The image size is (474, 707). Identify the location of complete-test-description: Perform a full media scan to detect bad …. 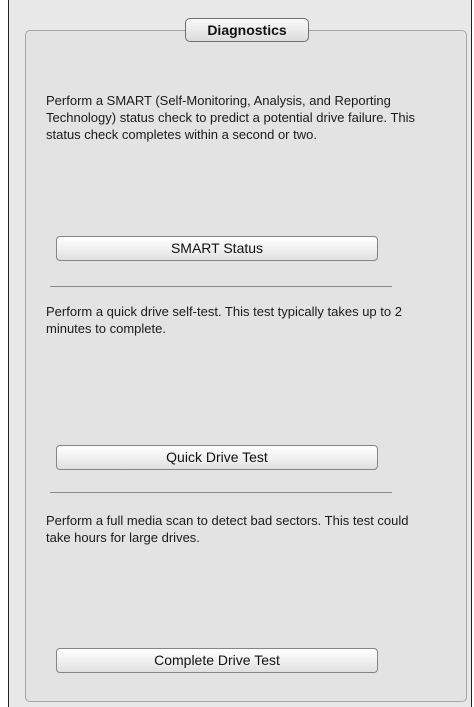
(227, 529).